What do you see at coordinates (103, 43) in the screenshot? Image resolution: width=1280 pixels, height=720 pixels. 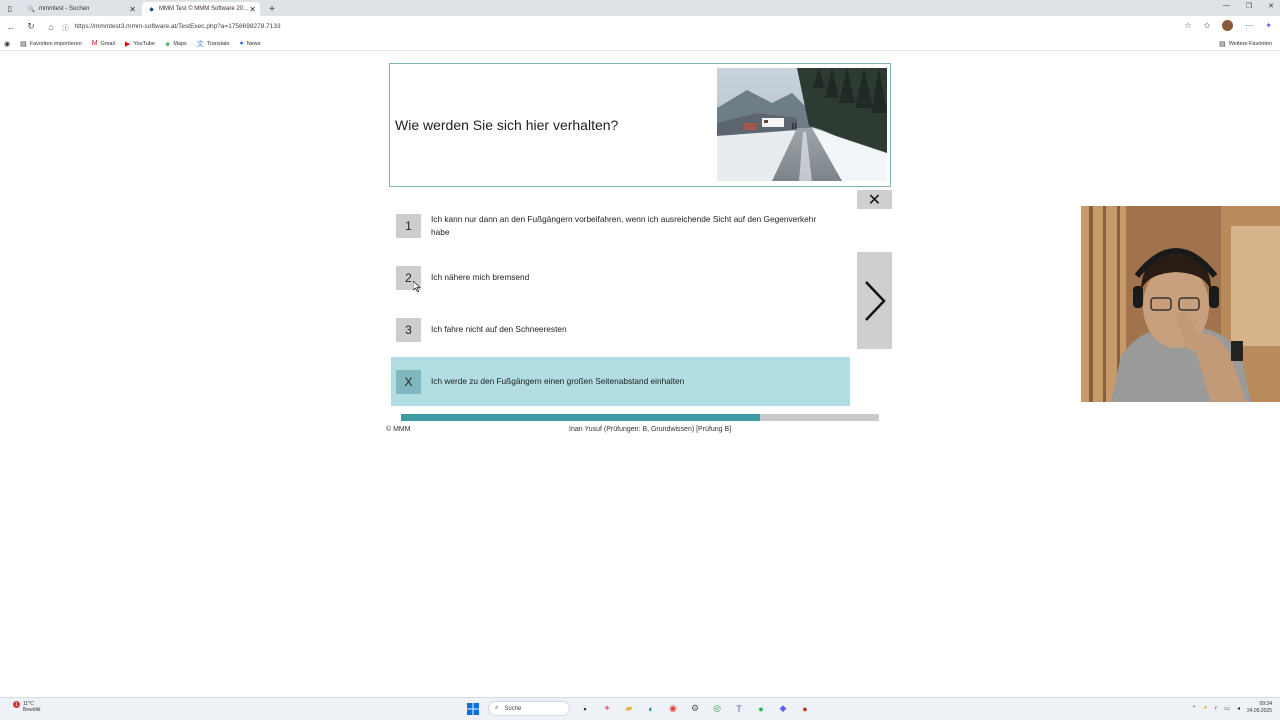 I see `bookmark-gmail: M Gmail` at bounding box center [103, 43].